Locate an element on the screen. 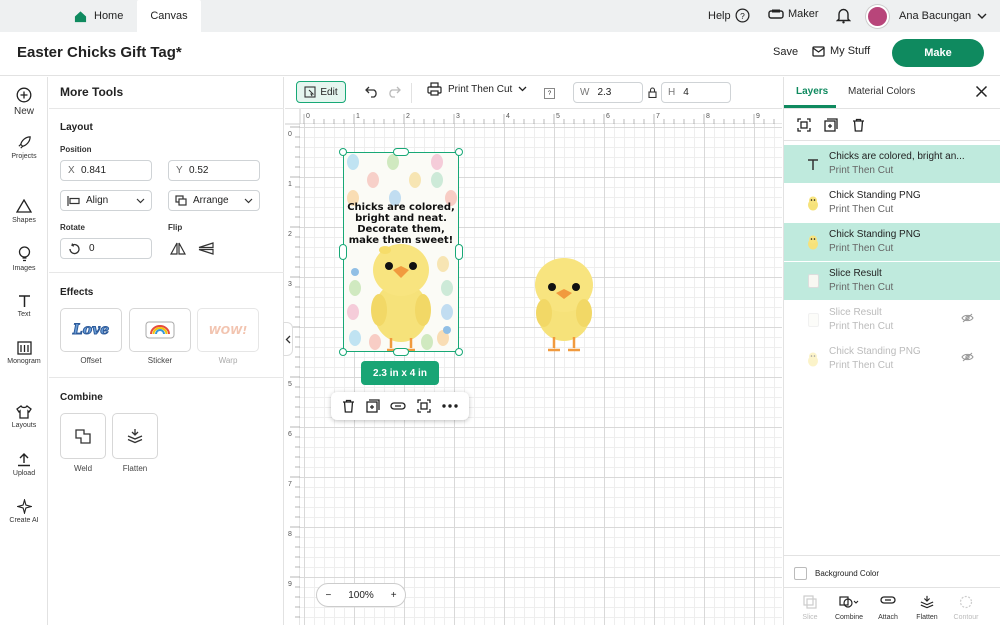 The height and width of the screenshot is (625, 1000). rotate-label: Rotate is located at coordinates (72, 227).